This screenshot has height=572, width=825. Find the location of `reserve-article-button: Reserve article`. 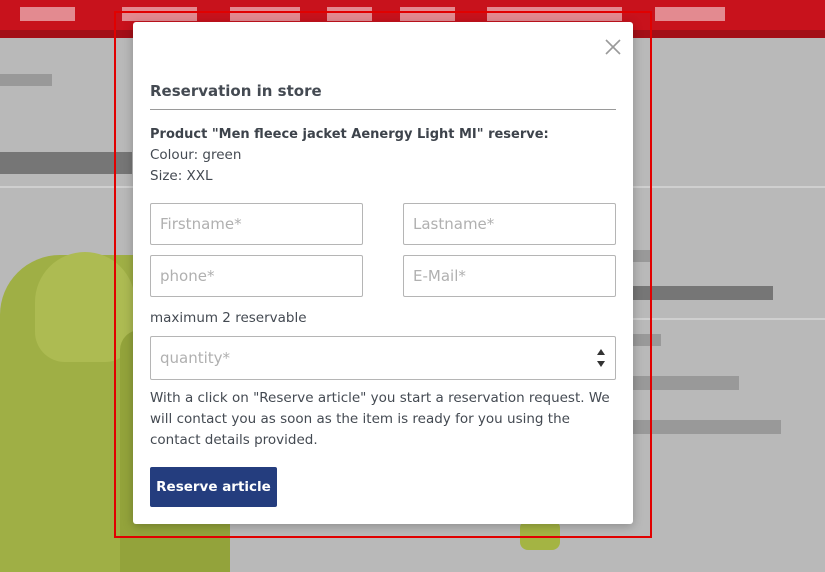

reserve-article-button: Reserve article is located at coordinates (213, 487).